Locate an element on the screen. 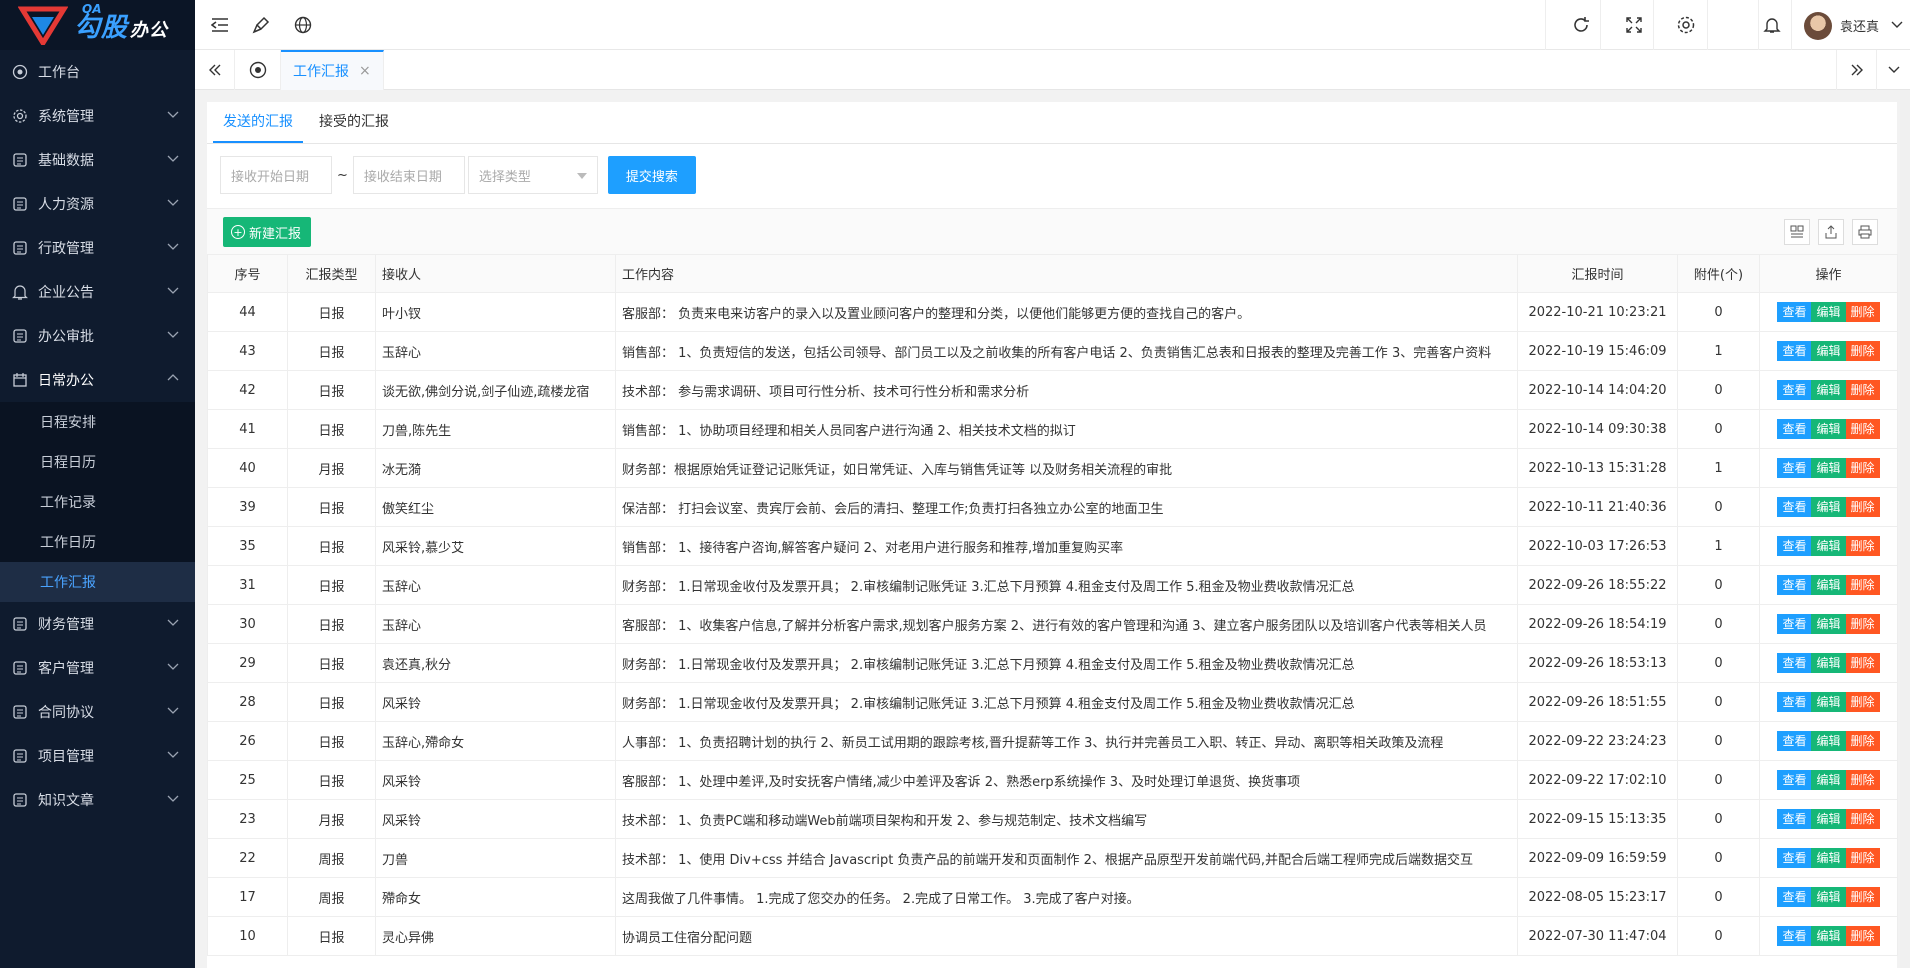 Image resolution: width=1910 pixels, height=968 pixels. user-menu-chevron-icon is located at coordinates (1897, 25).